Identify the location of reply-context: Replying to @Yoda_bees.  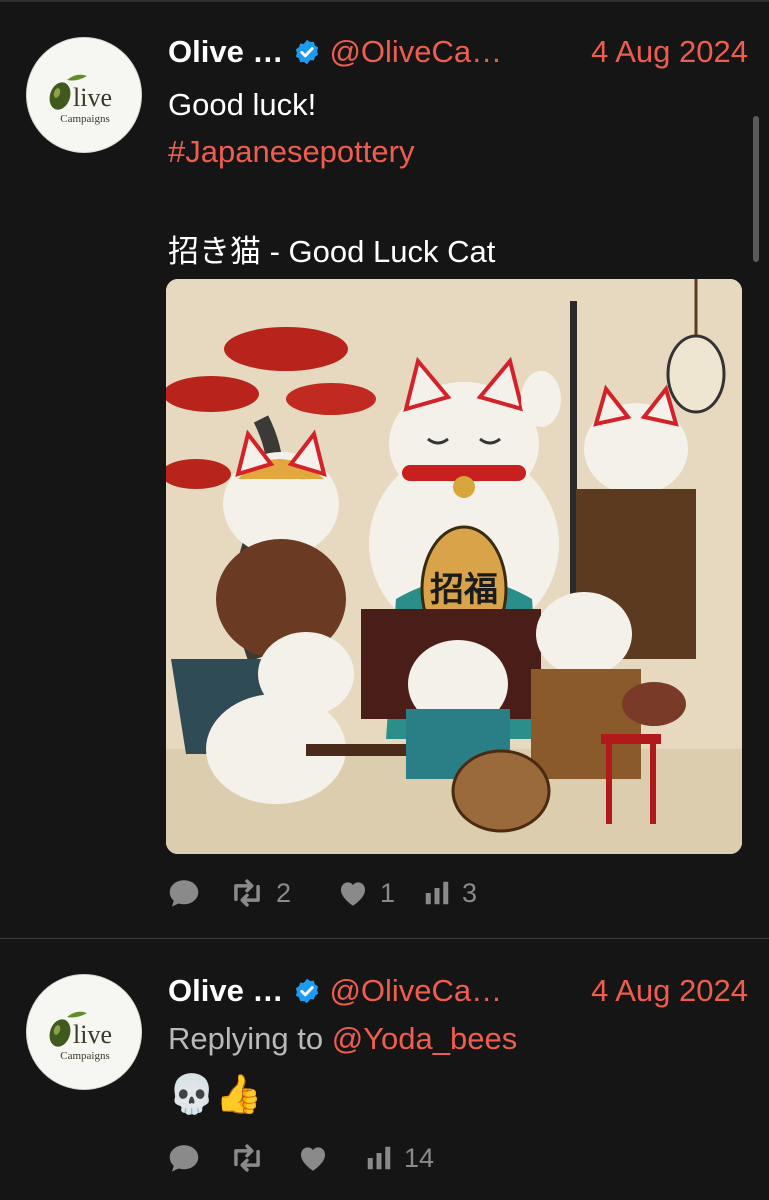
(342, 1039).